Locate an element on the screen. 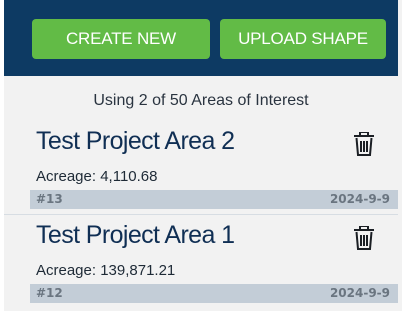 Image resolution: width=406 pixels, height=311 pixels. upload-shape-button: UPLOAD SHAPE is located at coordinates (303, 39).